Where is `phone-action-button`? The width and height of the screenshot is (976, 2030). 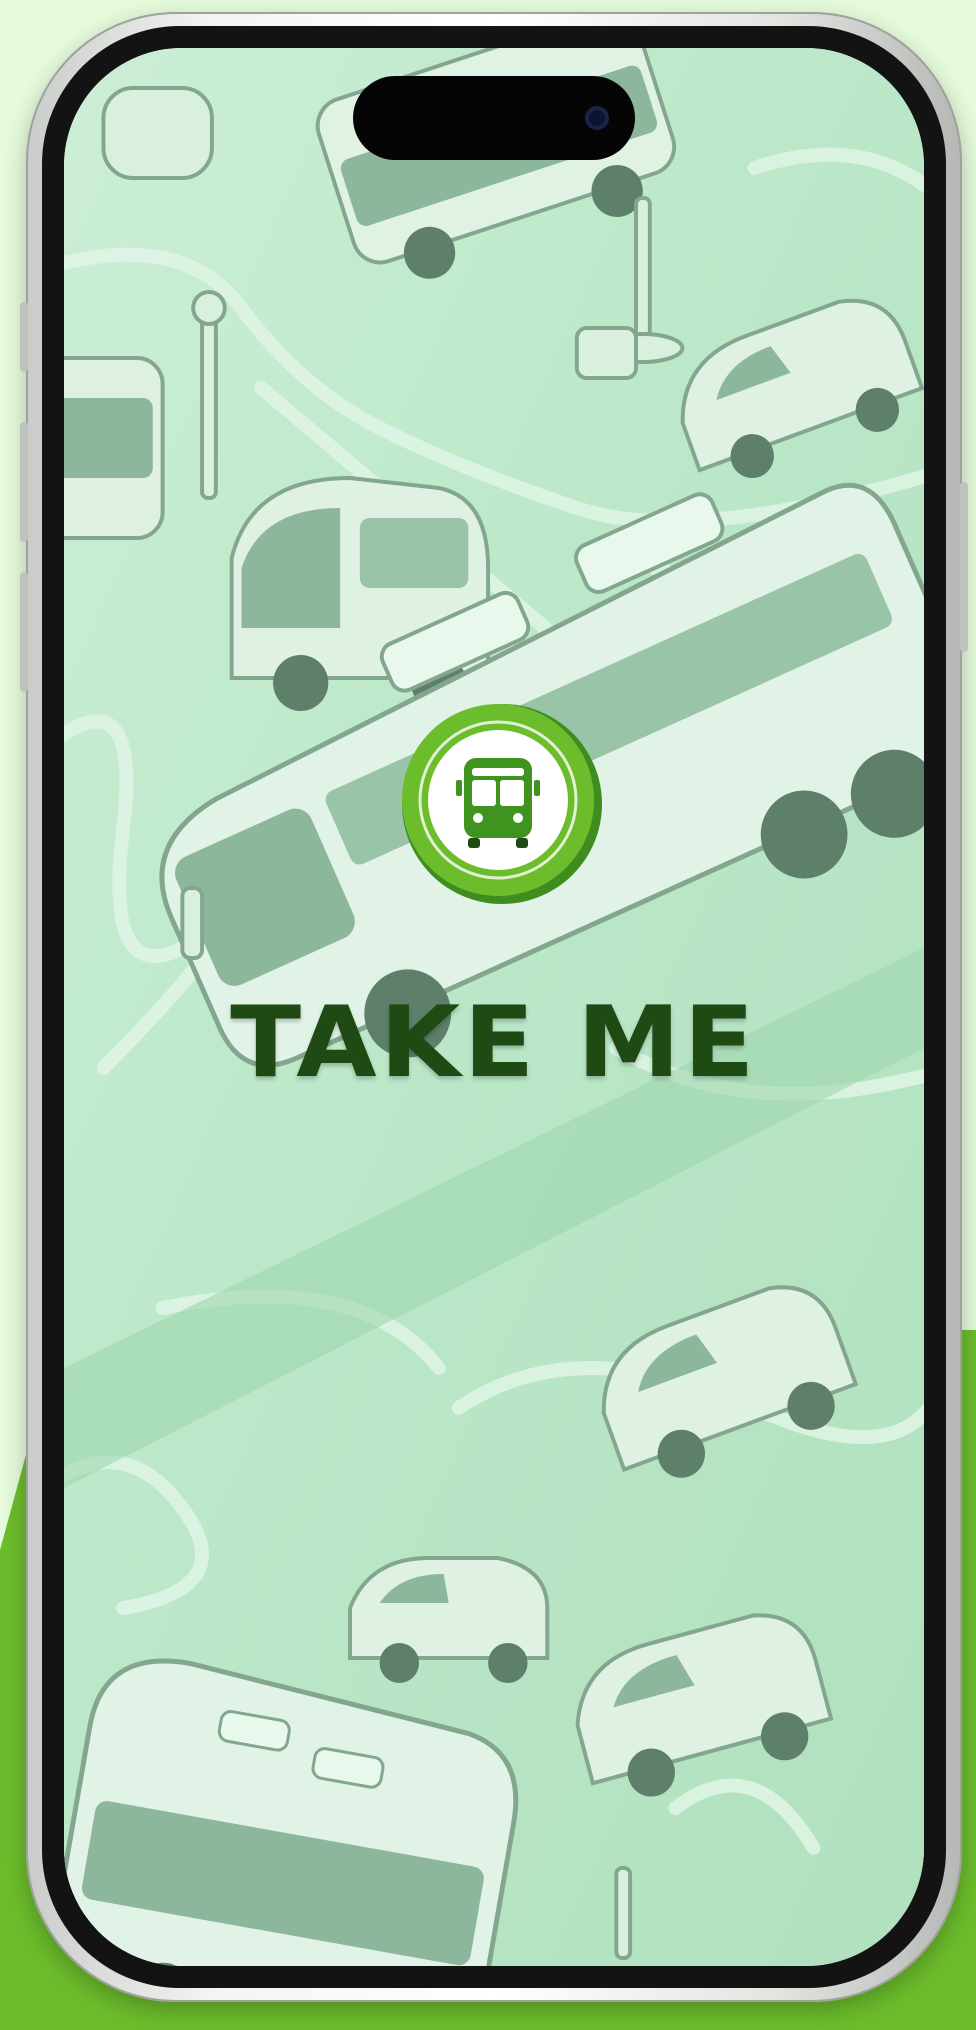
phone-action-button is located at coordinates (24, 337).